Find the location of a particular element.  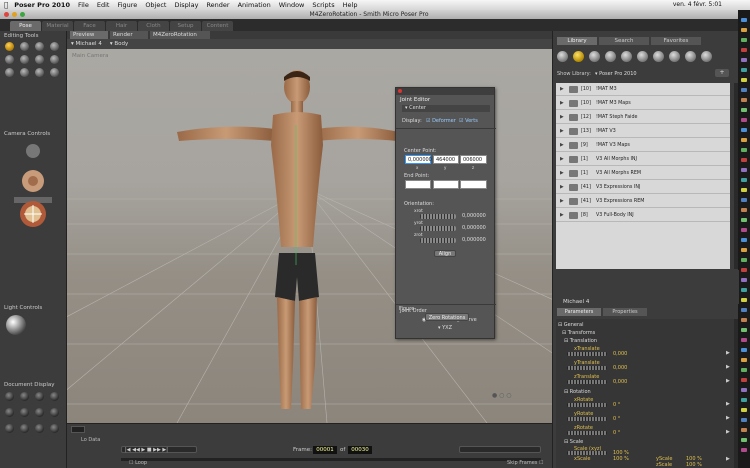

menu-display: Display is located at coordinates (186, 5).